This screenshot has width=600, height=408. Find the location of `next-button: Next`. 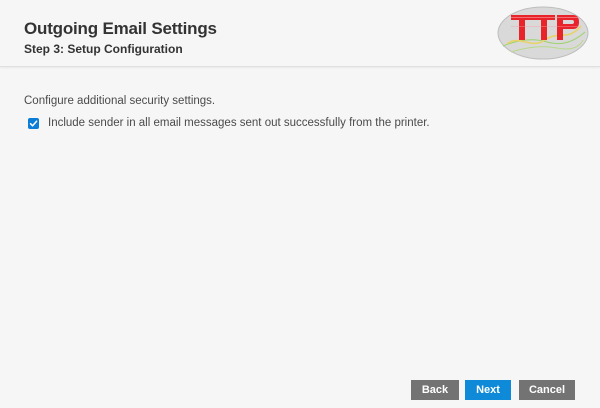

next-button: Next is located at coordinates (488, 390).